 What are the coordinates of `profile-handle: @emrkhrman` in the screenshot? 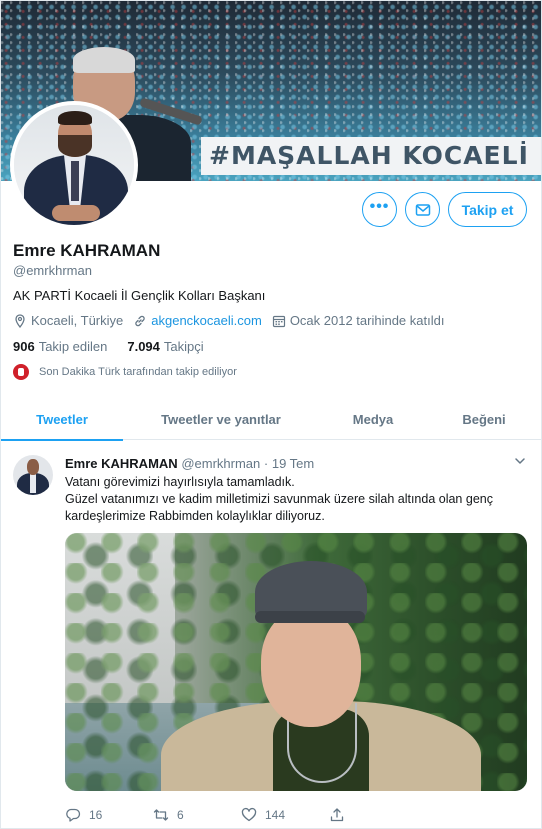 It's located at (52, 270).